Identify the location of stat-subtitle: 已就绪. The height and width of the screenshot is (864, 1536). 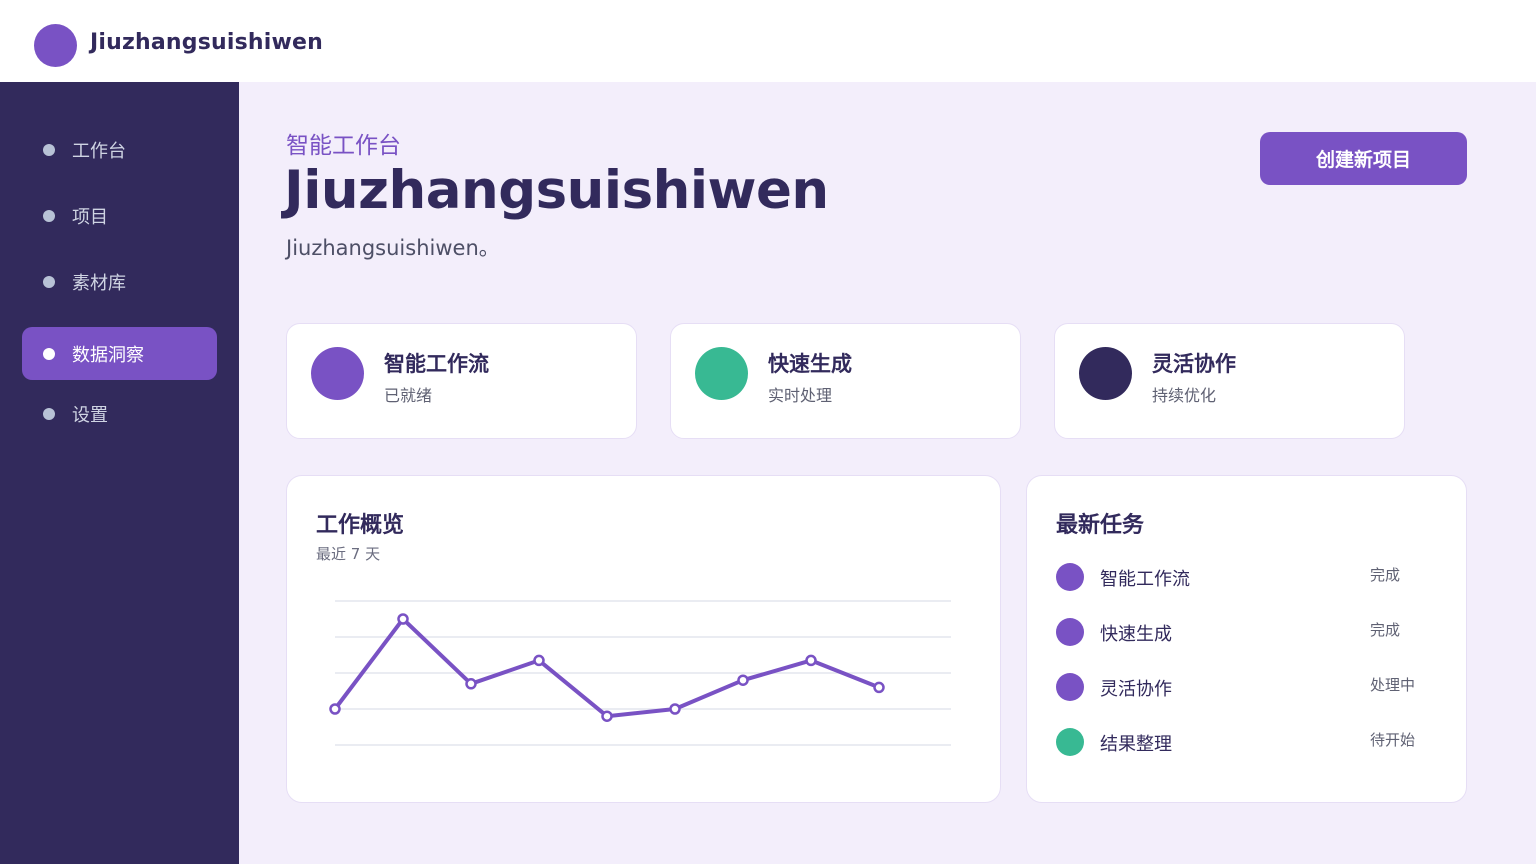
(408, 395).